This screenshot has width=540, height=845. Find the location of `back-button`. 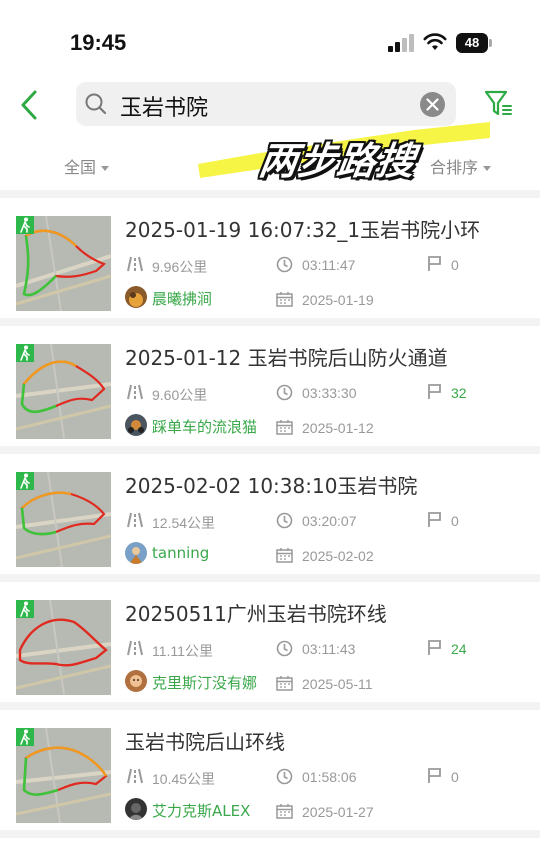

back-button is located at coordinates (30, 105).